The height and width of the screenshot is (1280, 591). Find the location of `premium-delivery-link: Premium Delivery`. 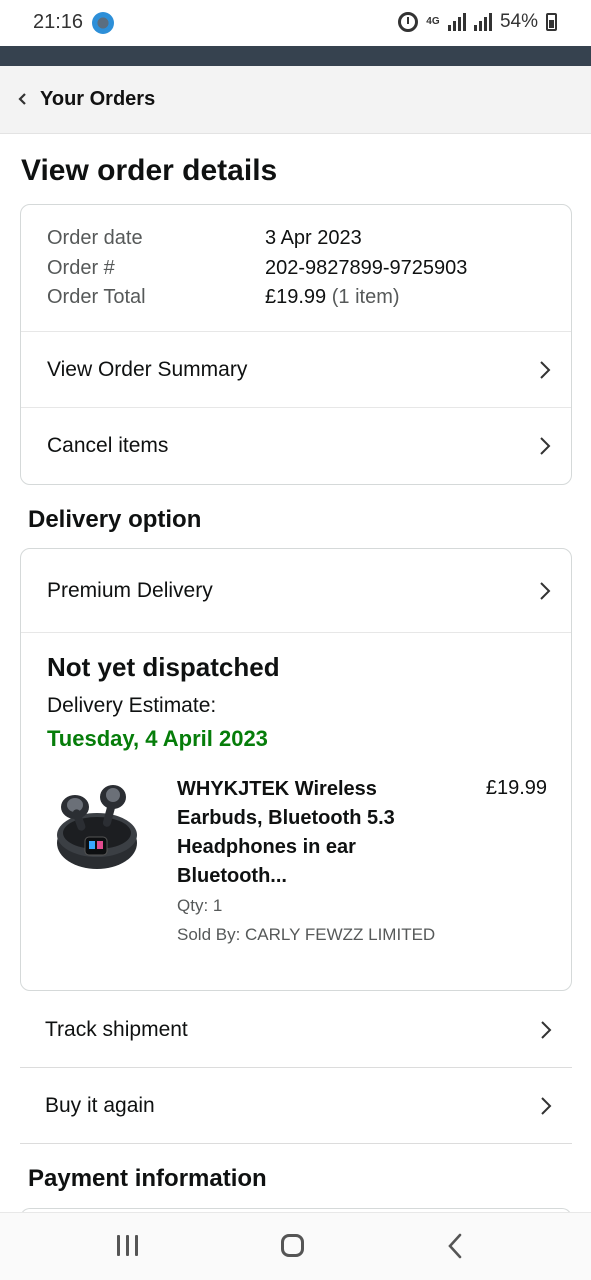

premium-delivery-link: Premium Delivery is located at coordinates (296, 590).